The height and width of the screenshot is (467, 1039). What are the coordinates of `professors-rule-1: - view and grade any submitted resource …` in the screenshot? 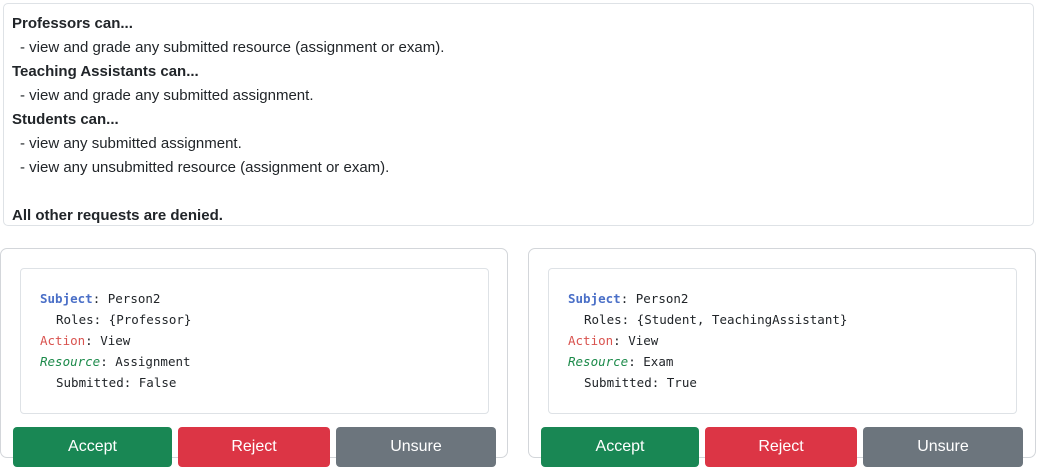 It's located at (232, 47).